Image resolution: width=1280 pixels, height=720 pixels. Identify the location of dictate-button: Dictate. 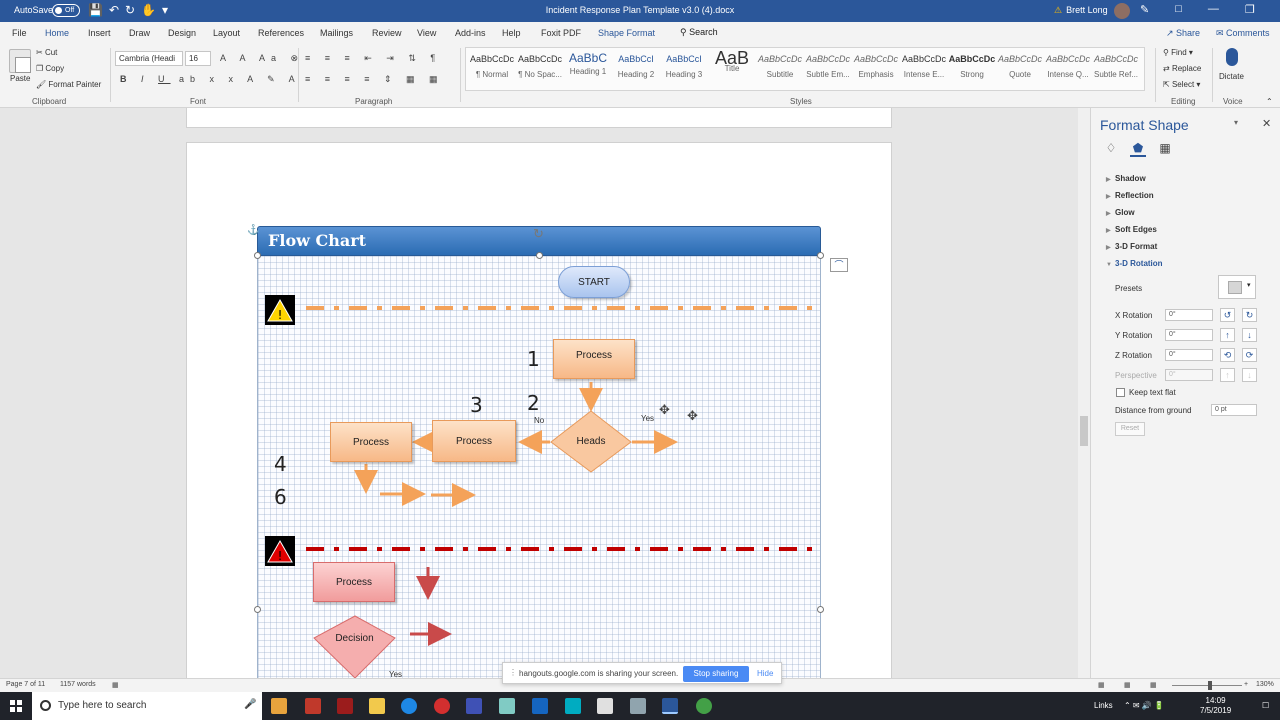
(1231, 76).